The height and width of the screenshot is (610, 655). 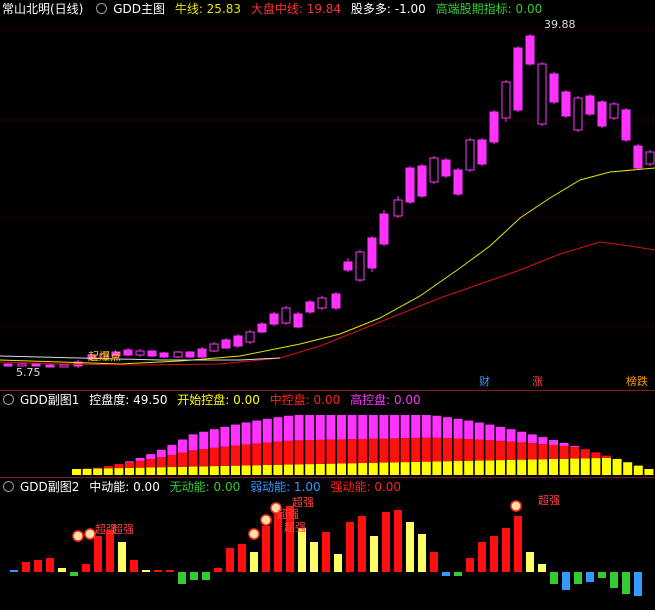 What do you see at coordinates (139, 9) in the screenshot?
I see `main-indicator-name: GDD主图` at bounding box center [139, 9].